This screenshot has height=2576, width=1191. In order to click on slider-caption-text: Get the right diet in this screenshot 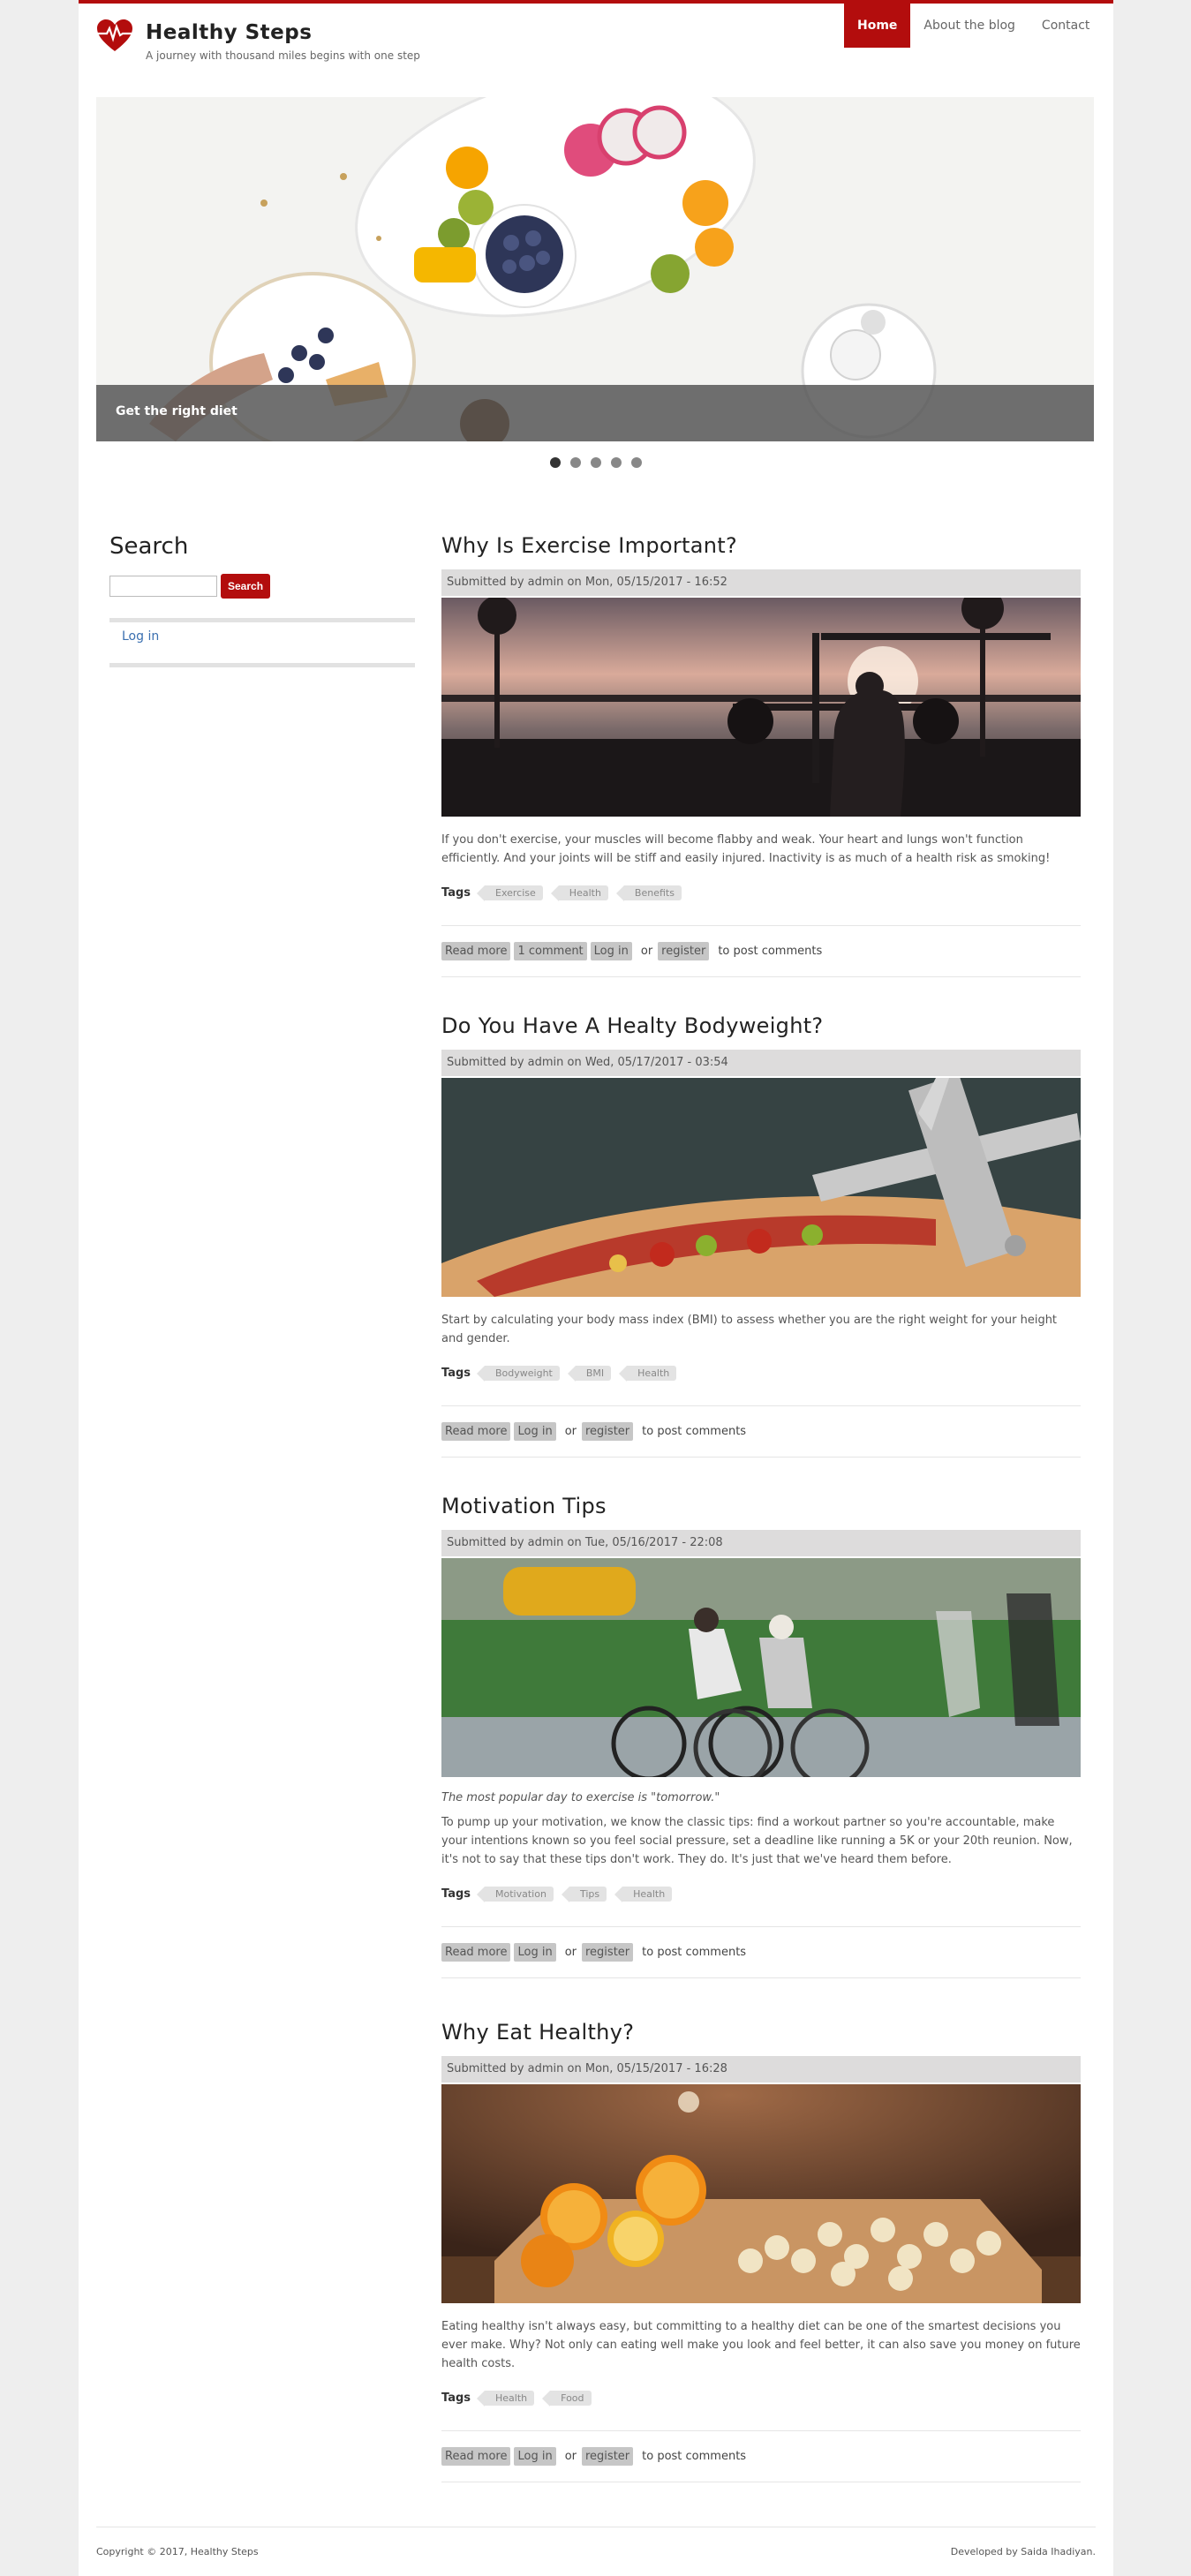, I will do `click(176, 411)`.